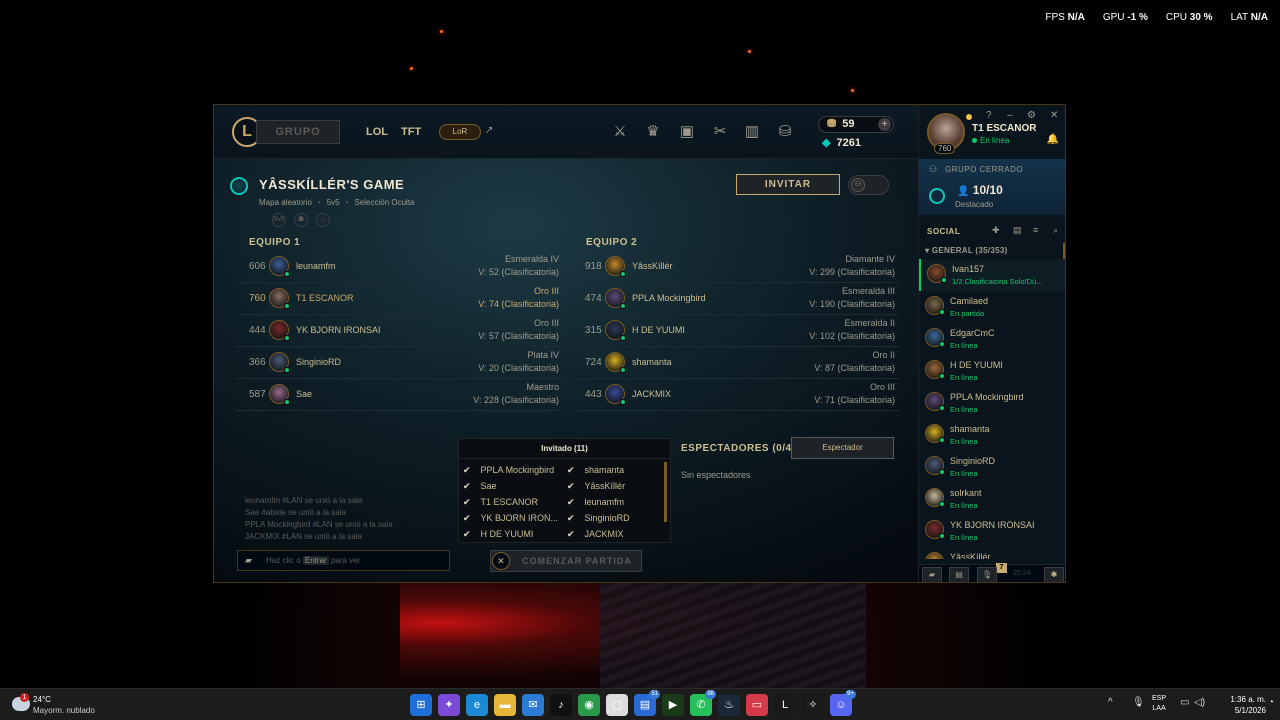 The image size is (1280, 720). I want to click on play-group-button: GRUPO, so click(298, 132).